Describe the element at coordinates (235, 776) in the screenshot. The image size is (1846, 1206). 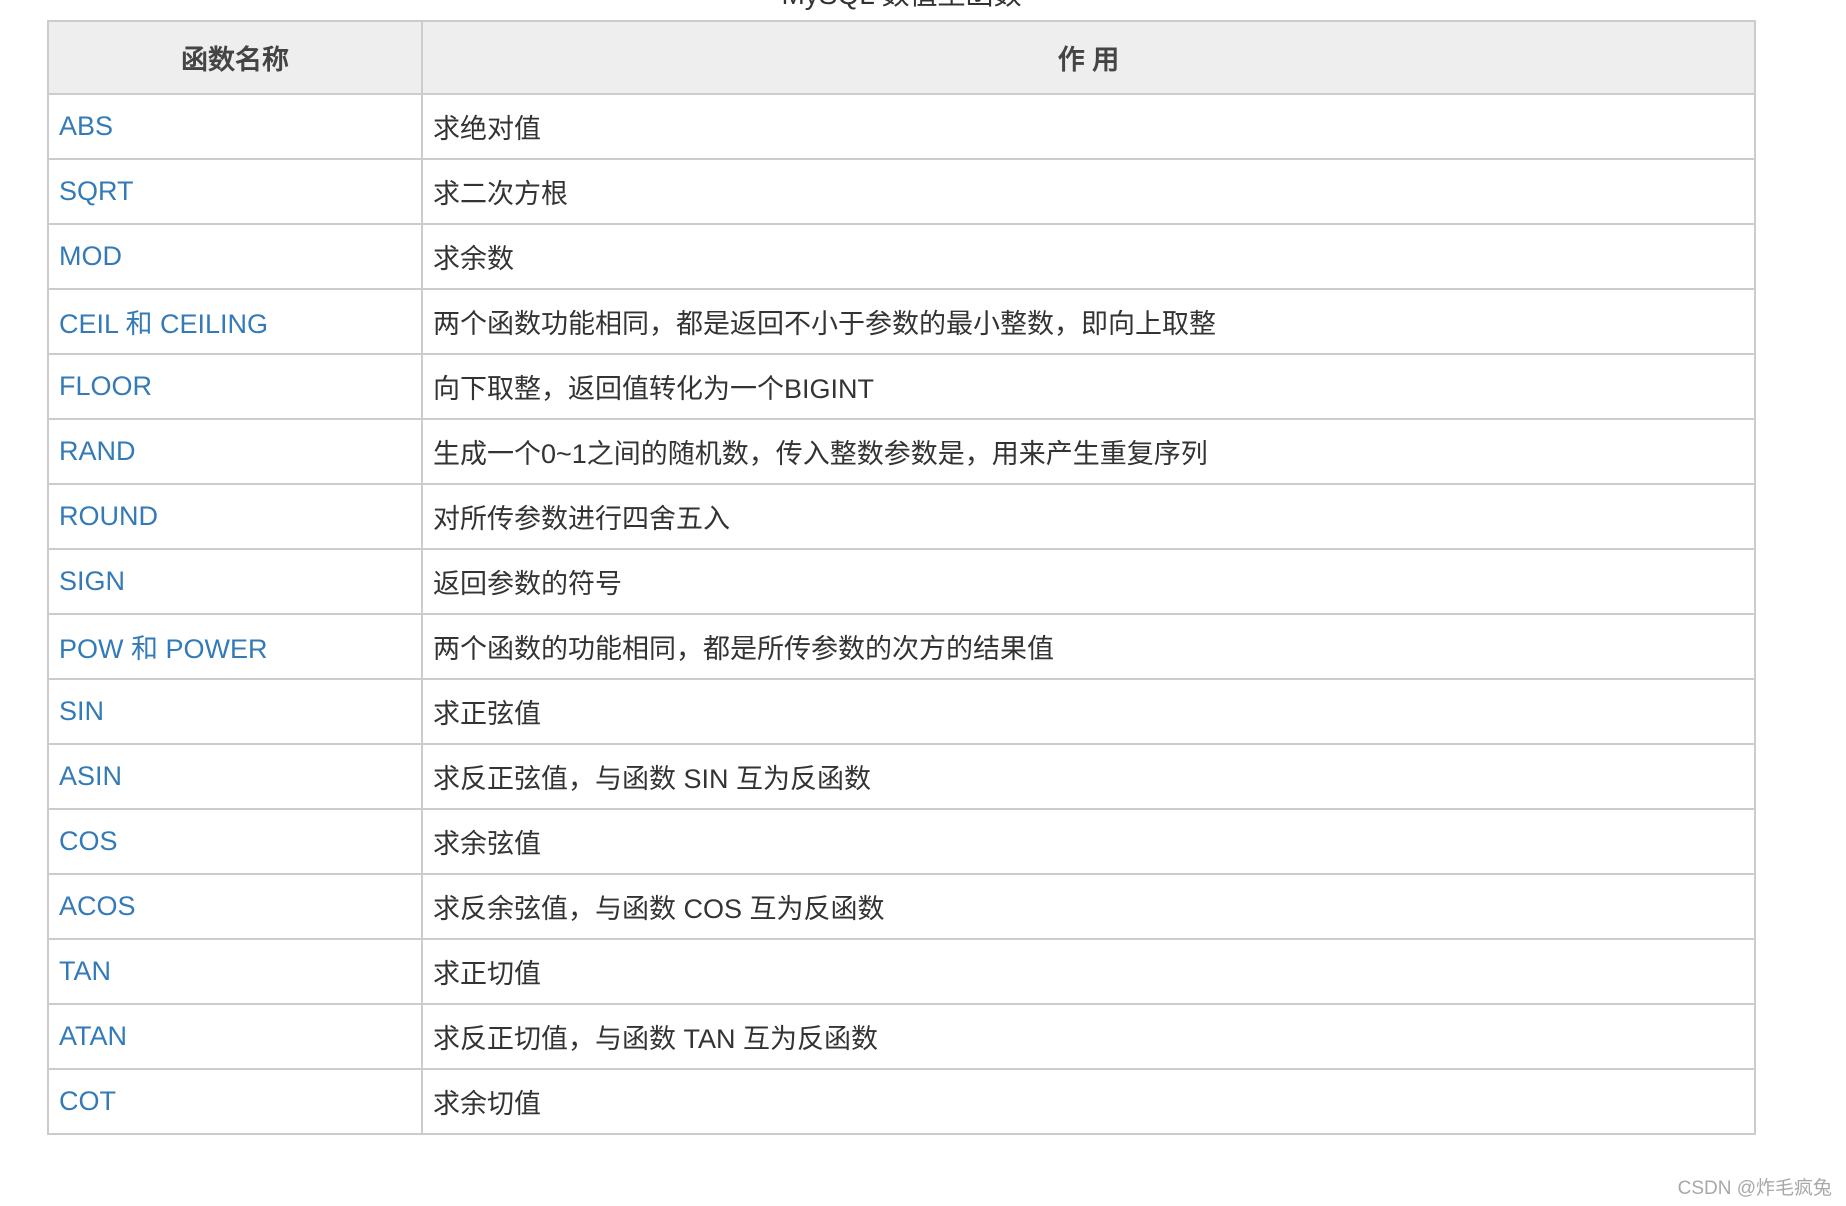
I see `function-name-link: ASIN` at that location.